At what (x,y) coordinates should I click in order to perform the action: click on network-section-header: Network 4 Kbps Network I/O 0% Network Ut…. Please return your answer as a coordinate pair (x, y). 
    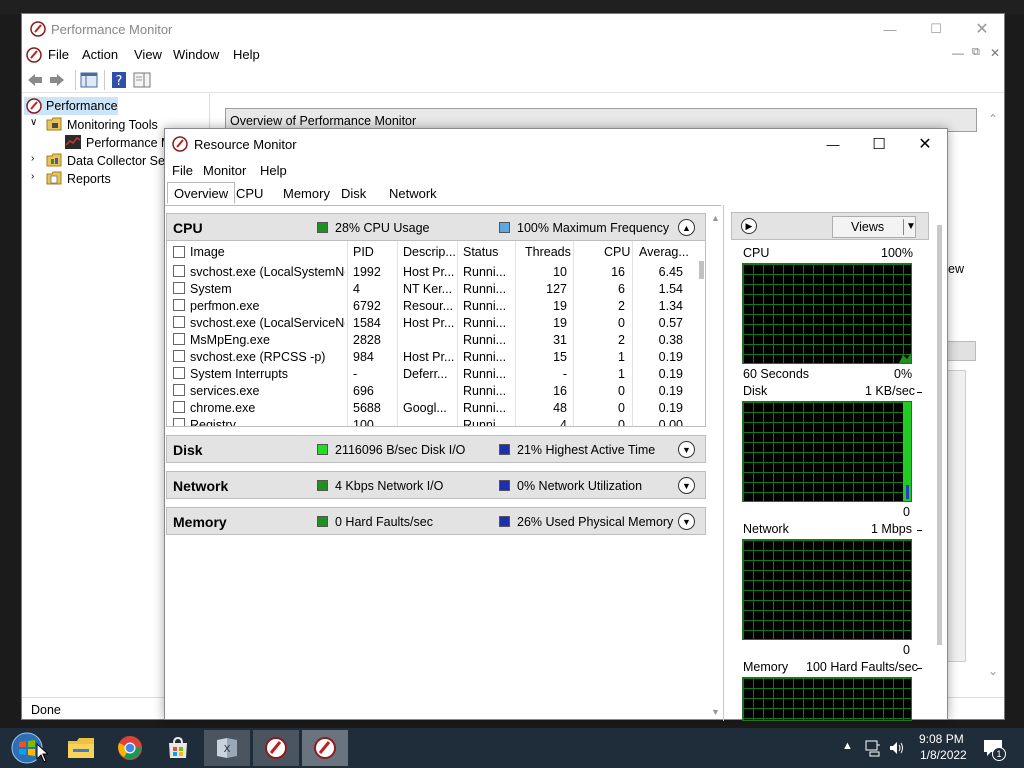
    Looking at the image, I should click on (436, 485).